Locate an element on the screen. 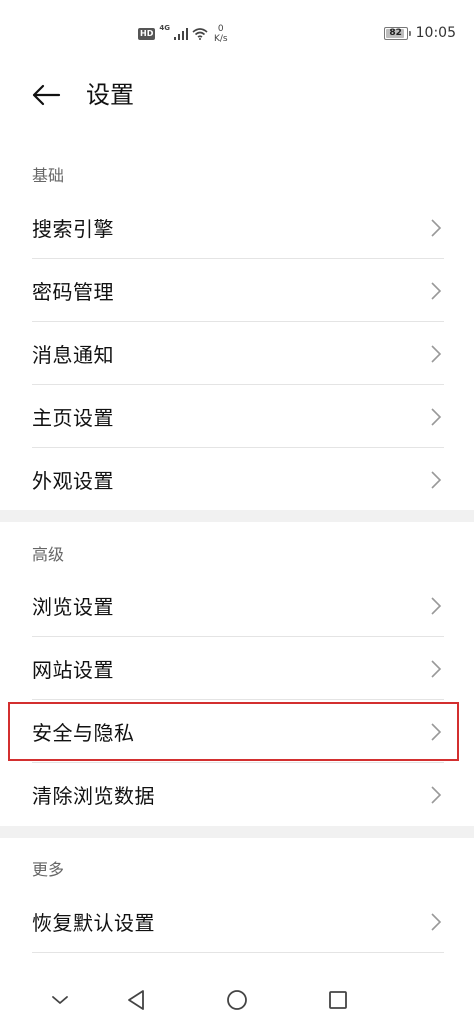 The image size is (474, 1027). status-right: 82 10:05 is located at coordinates (419, 33).